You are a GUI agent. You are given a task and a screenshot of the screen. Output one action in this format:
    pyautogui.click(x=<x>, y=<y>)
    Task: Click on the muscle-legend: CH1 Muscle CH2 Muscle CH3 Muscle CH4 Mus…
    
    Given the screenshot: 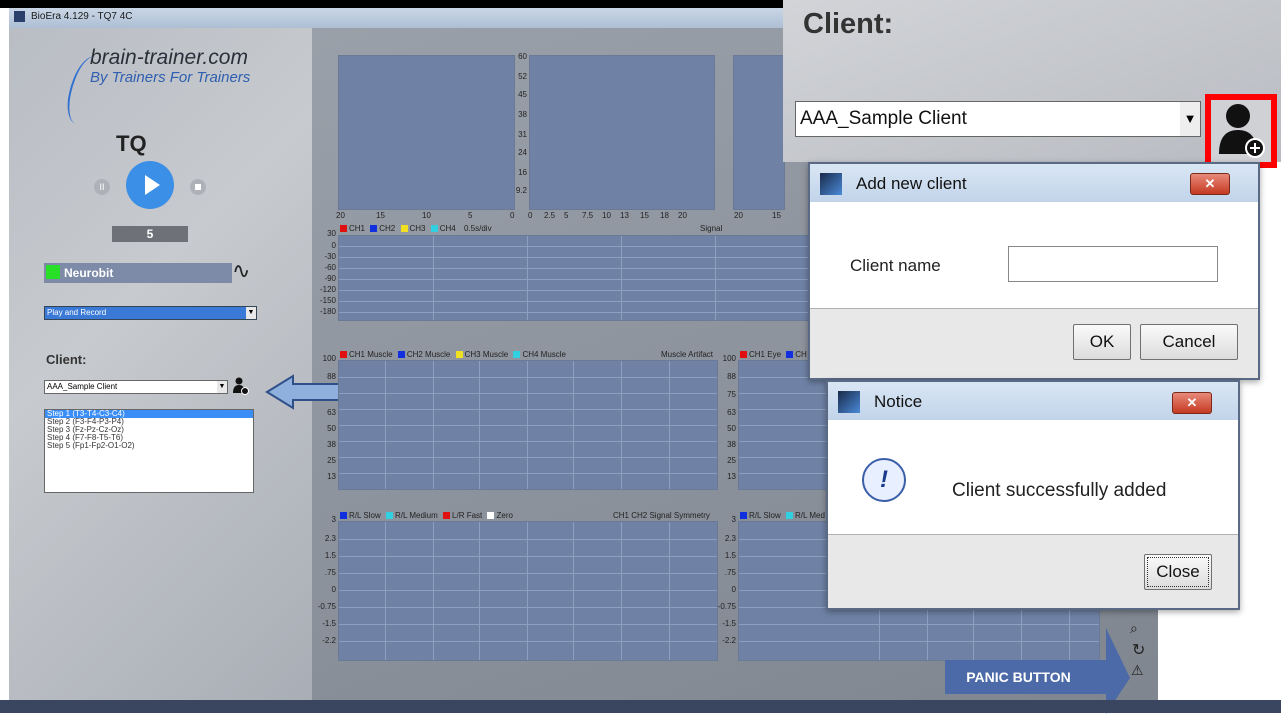 What is the action you would take?
    pyautogui.click(x=453, y=354)
    